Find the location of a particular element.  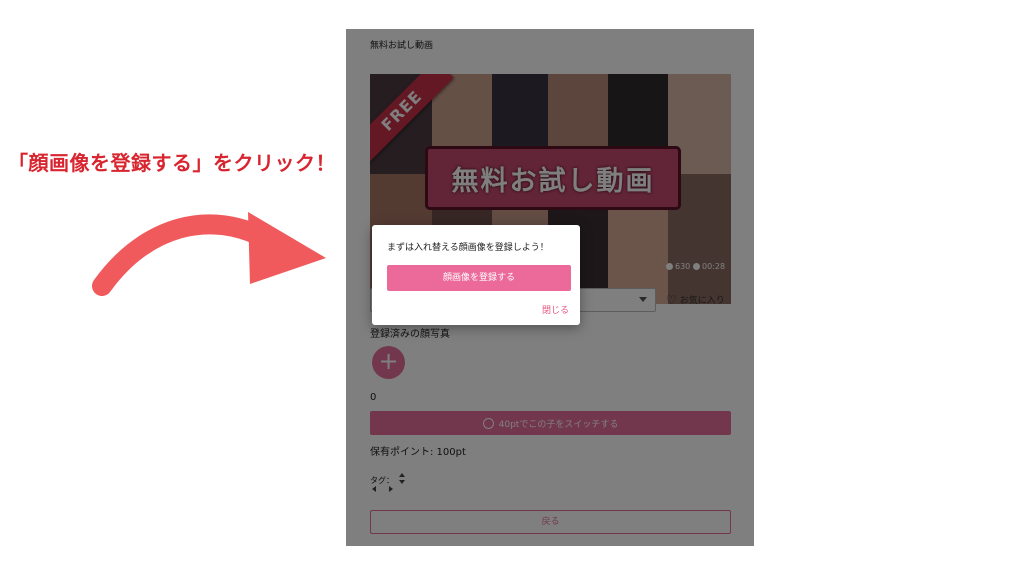

register-face-button: 顔画像を登録する is located at coordinates (479, 278).